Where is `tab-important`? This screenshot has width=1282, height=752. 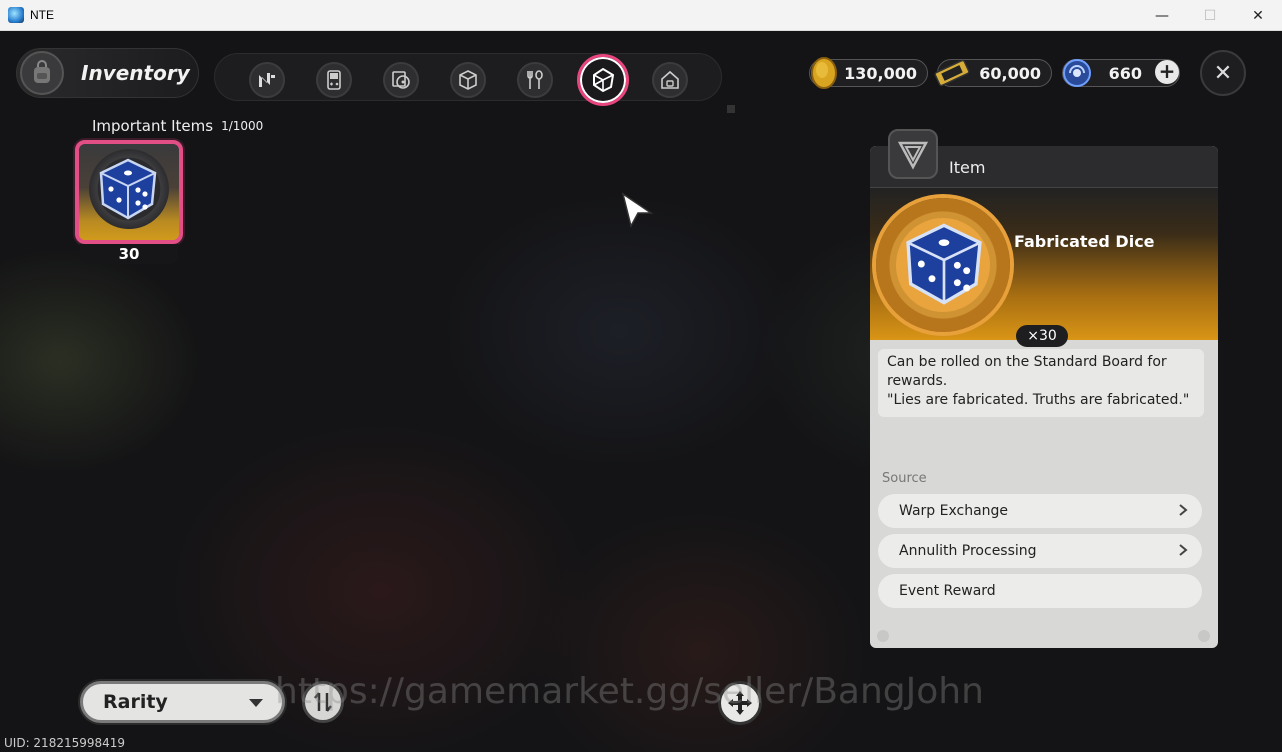 tab-important is located at coordinates (603, 80).